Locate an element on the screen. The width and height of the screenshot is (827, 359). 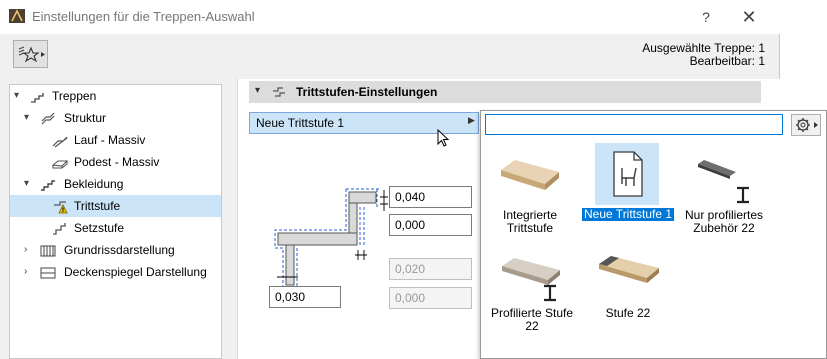
library-item-label: Stufe 22 is located at coordinates (628, 313).